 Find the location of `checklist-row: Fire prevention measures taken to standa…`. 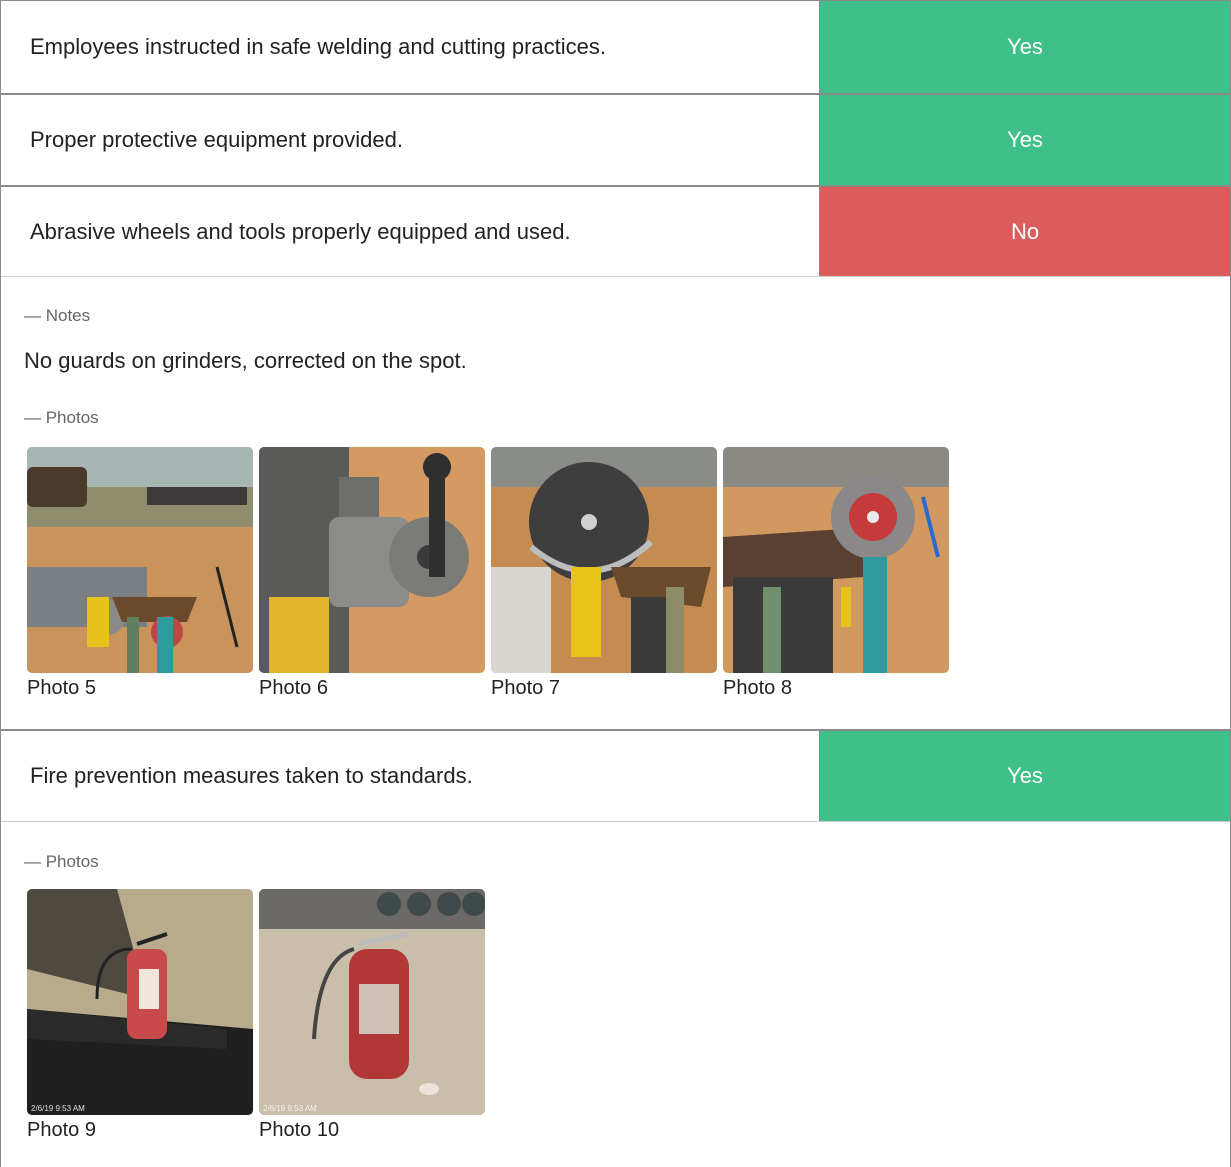

checklist-row: Fire prevention measures taken to standa… is located at coordinates (615, 775).